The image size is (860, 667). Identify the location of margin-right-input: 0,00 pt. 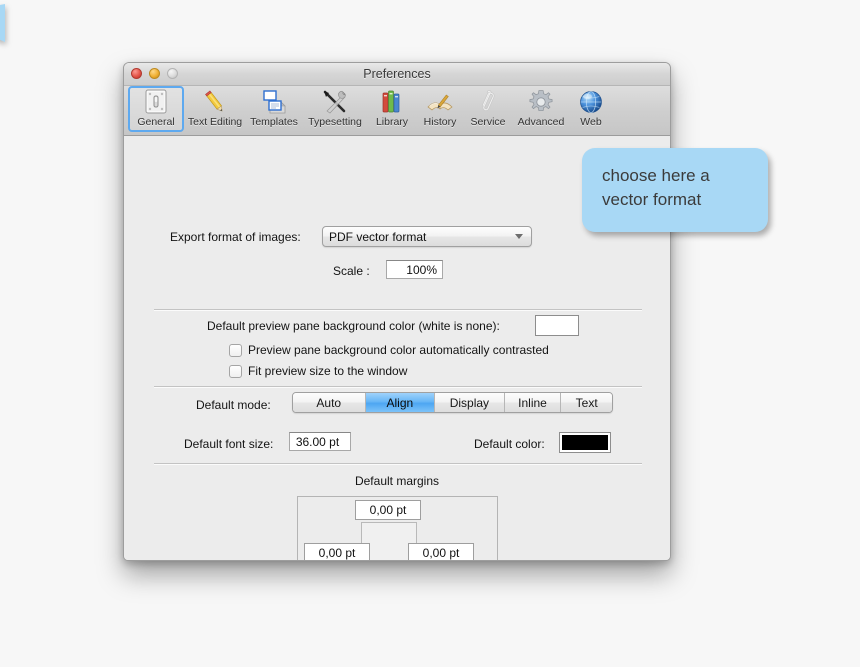
(441, 551).